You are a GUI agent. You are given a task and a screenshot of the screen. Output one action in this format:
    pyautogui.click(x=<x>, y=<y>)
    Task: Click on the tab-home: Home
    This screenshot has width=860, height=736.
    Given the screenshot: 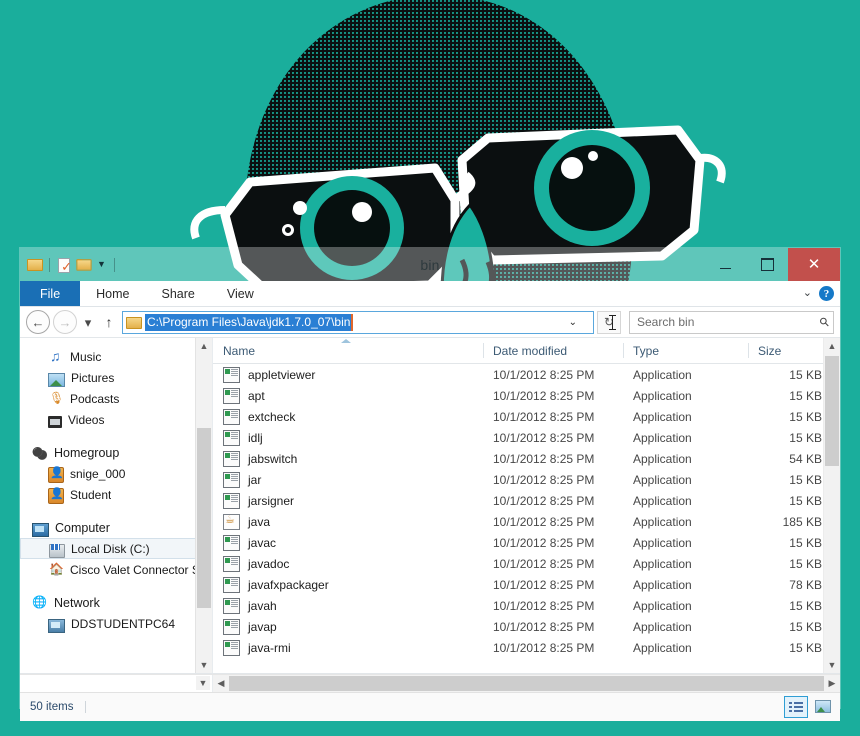 What is the action you would take?
    pyautogui.click(x=112, y=293)
    